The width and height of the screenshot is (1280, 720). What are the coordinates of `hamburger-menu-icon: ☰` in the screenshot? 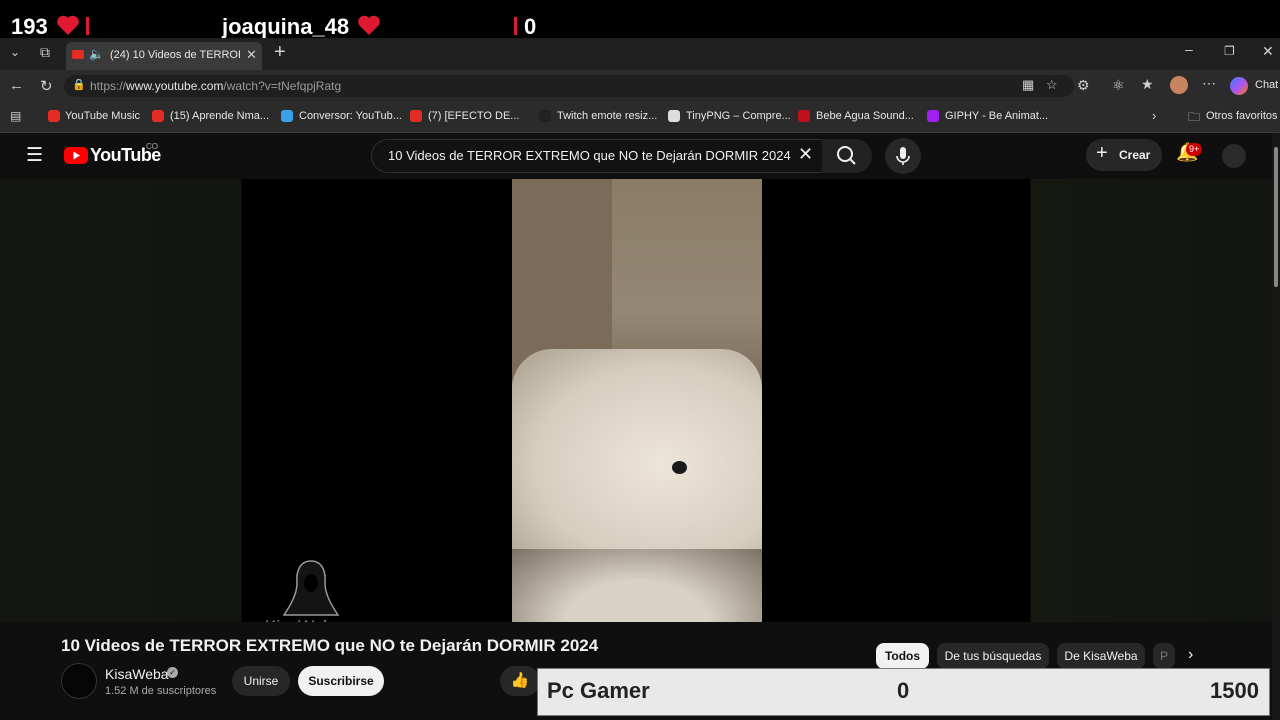 It's located at (34, 155).